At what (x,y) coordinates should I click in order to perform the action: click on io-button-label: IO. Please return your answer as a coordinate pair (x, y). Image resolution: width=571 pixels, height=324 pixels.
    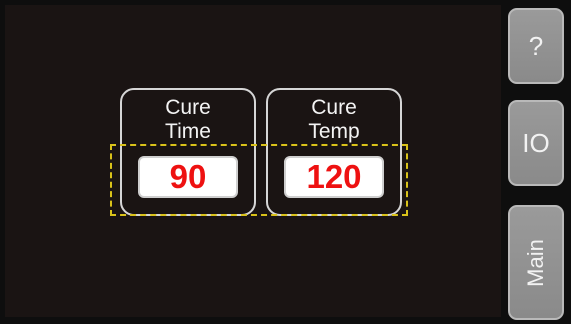
    Looking at the image, I should click on (536, 142).